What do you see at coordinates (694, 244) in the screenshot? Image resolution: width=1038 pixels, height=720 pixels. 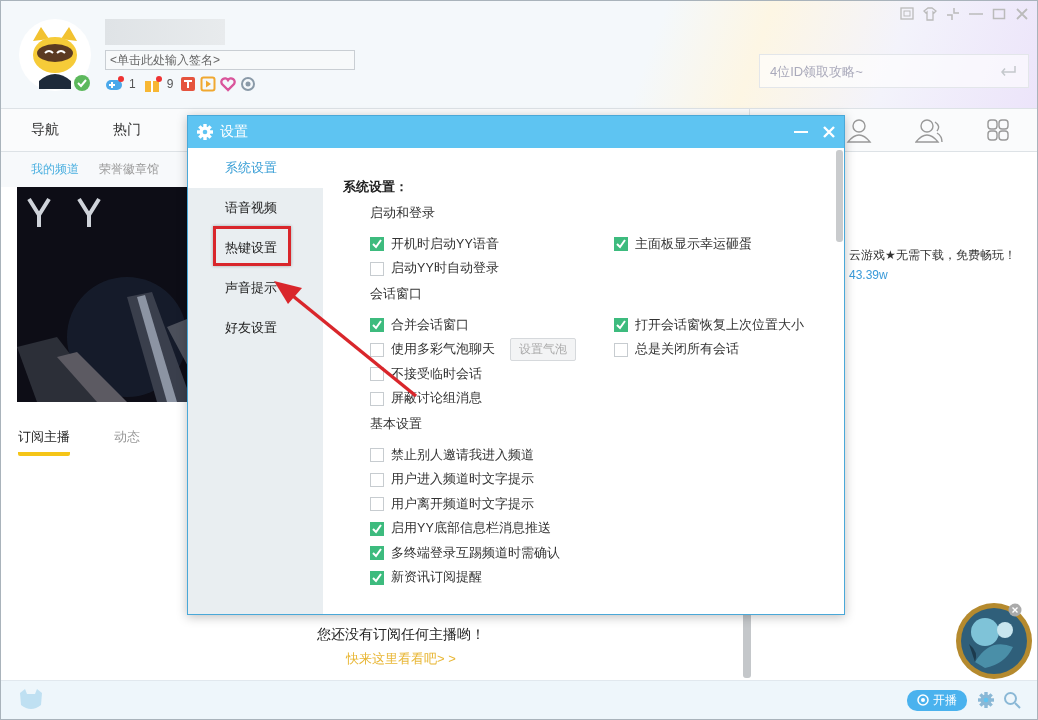 I see `checkbox-label: 主面板显示幸运砸蛋` at bounding box center [694, 244].